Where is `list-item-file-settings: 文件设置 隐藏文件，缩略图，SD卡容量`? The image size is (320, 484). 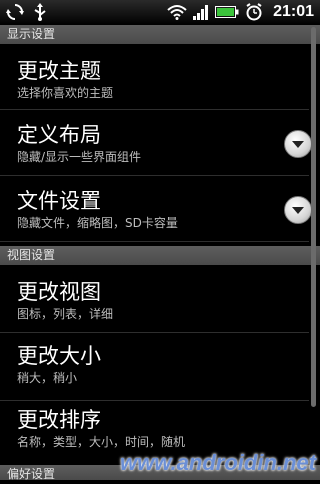
list-item-file-settings: 文件设置 隐藏文件，缩略图，SD卡容量 is located at coordinates (156, 209).